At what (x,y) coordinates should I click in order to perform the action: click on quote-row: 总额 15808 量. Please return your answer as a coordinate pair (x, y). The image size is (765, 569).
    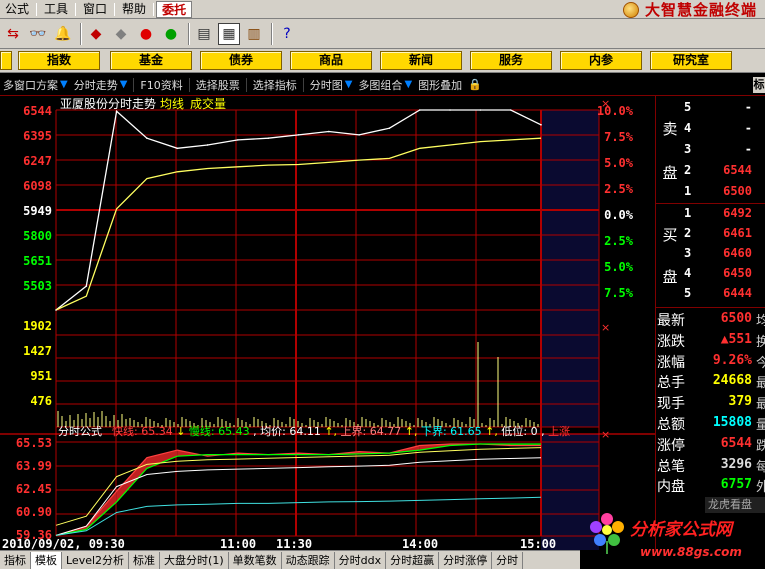
    Looking at the image, I should click on (710, 423).